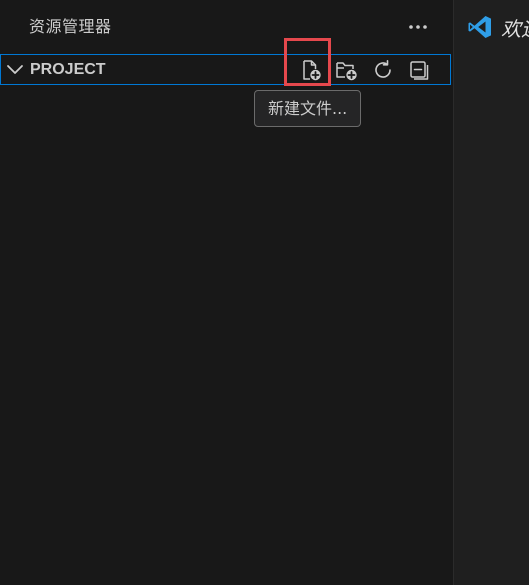 The width and height of the screenshot is (529, 585). Describe the element at coordinates (15, 70) in the screenshot. I see `chevron-down-icon` at that location.